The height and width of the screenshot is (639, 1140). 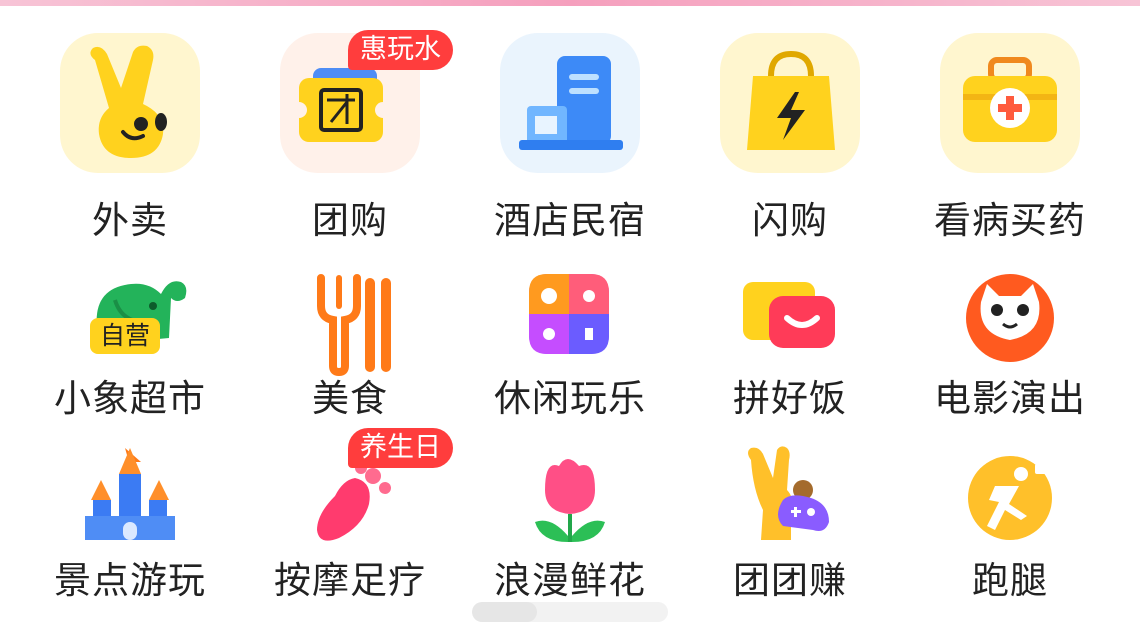 I want to click on service-label: 跑腿, so click(x=1010, y=580).